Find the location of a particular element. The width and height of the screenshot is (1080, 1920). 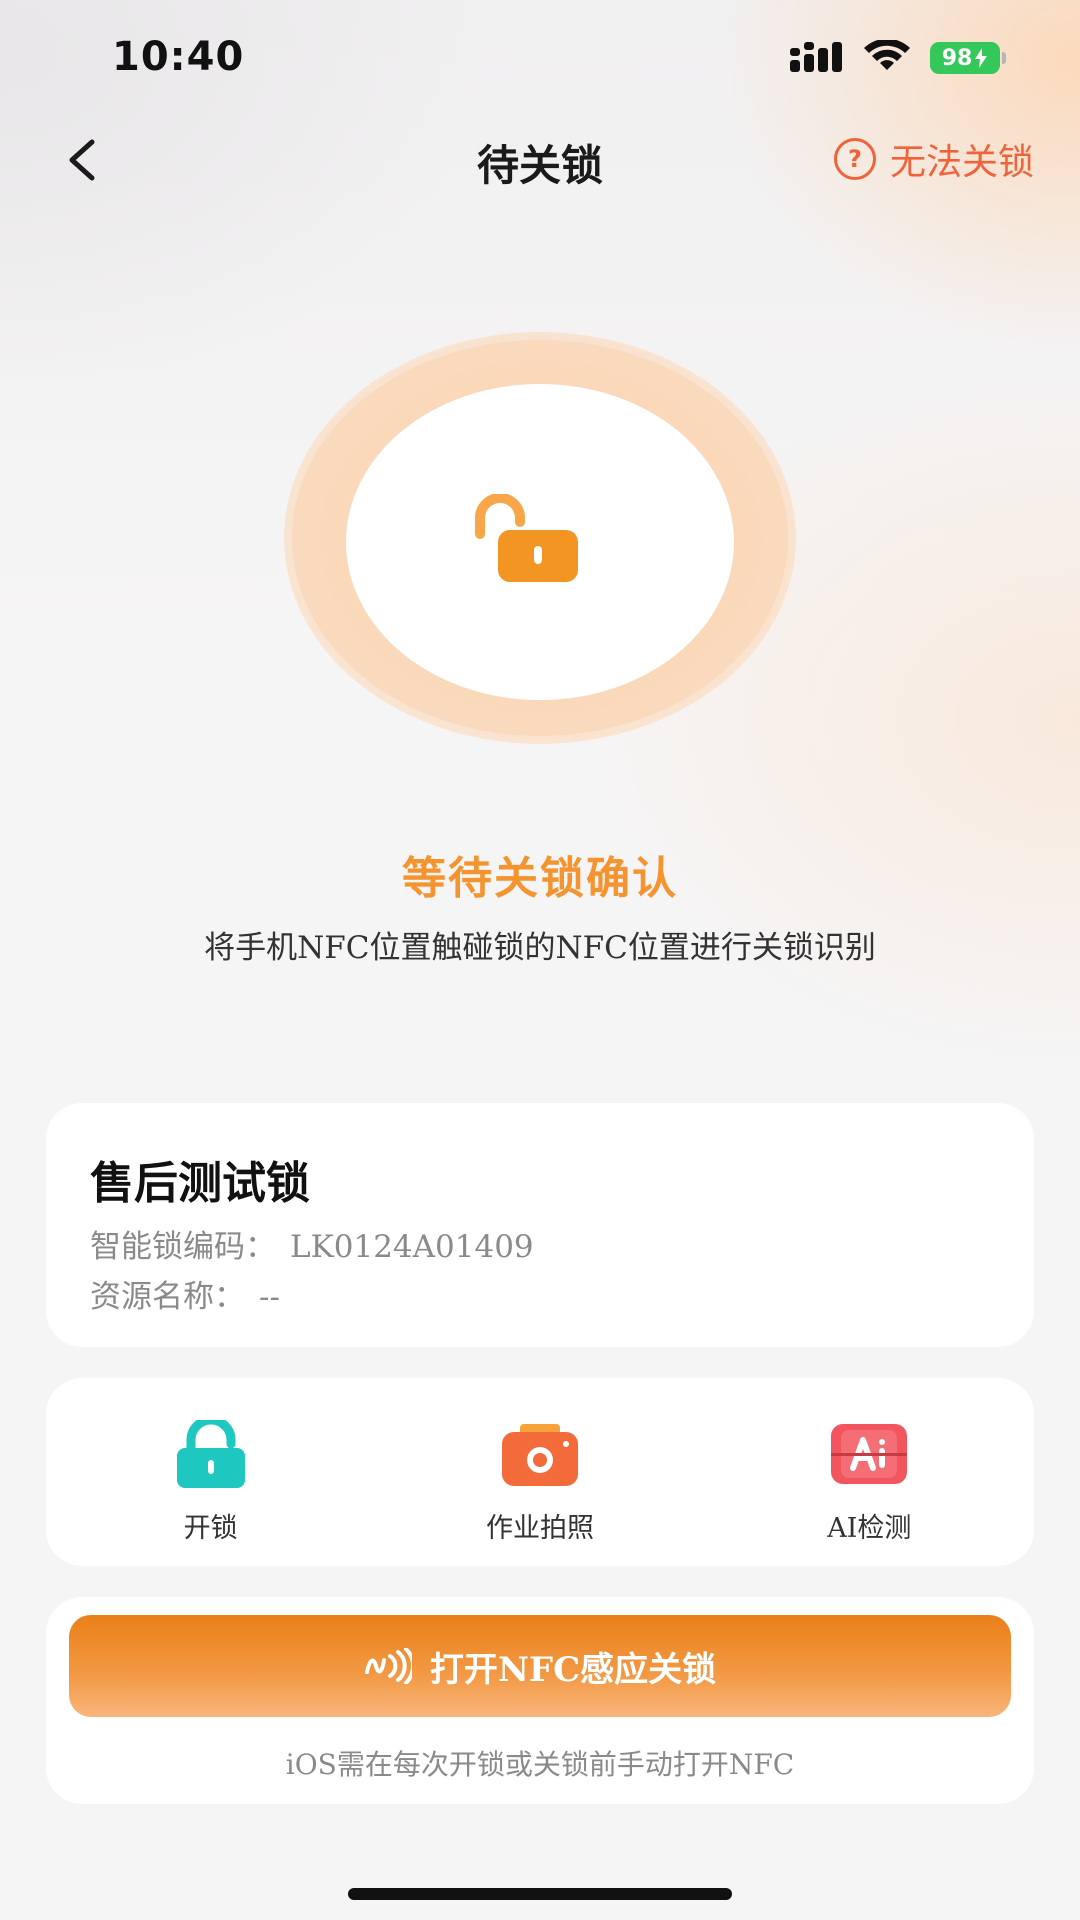

nfc-lock-button: 打开NFC感应关锁 is located at coordinates (540, 1666).